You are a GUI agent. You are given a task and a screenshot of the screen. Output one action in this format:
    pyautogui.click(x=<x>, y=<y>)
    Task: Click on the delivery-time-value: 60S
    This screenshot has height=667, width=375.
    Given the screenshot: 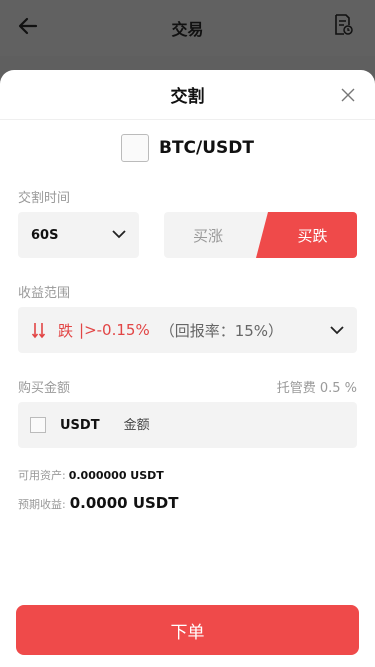 What is the action you would take?
    pyautogui.click(x=45, y=235)
    